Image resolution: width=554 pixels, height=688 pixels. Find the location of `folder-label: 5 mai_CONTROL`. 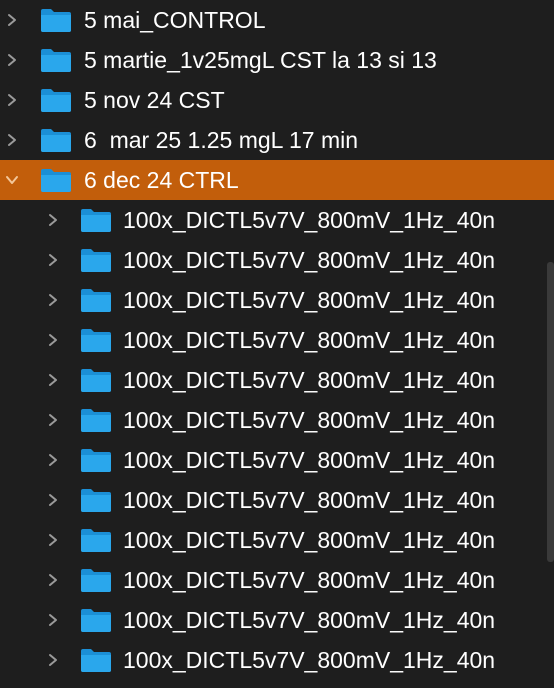

folder-label: 5 mai_CONTROL is located at coordinates (175, 20).